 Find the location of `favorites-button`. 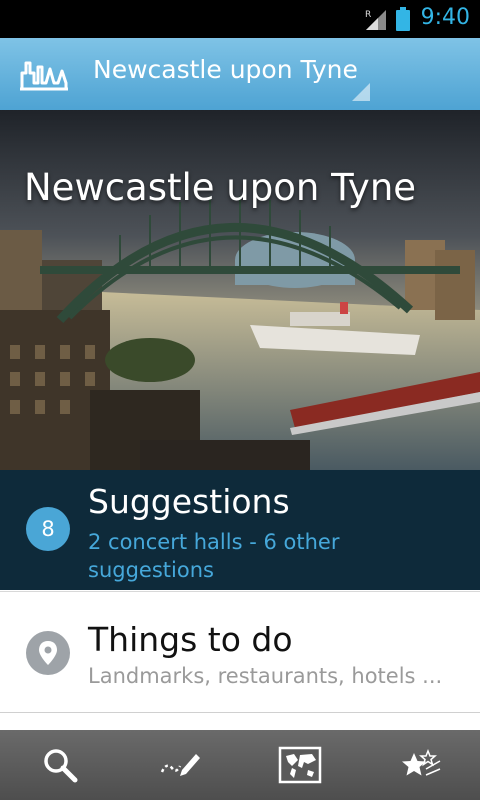

favorites-button is located at coordinates (420, 765).